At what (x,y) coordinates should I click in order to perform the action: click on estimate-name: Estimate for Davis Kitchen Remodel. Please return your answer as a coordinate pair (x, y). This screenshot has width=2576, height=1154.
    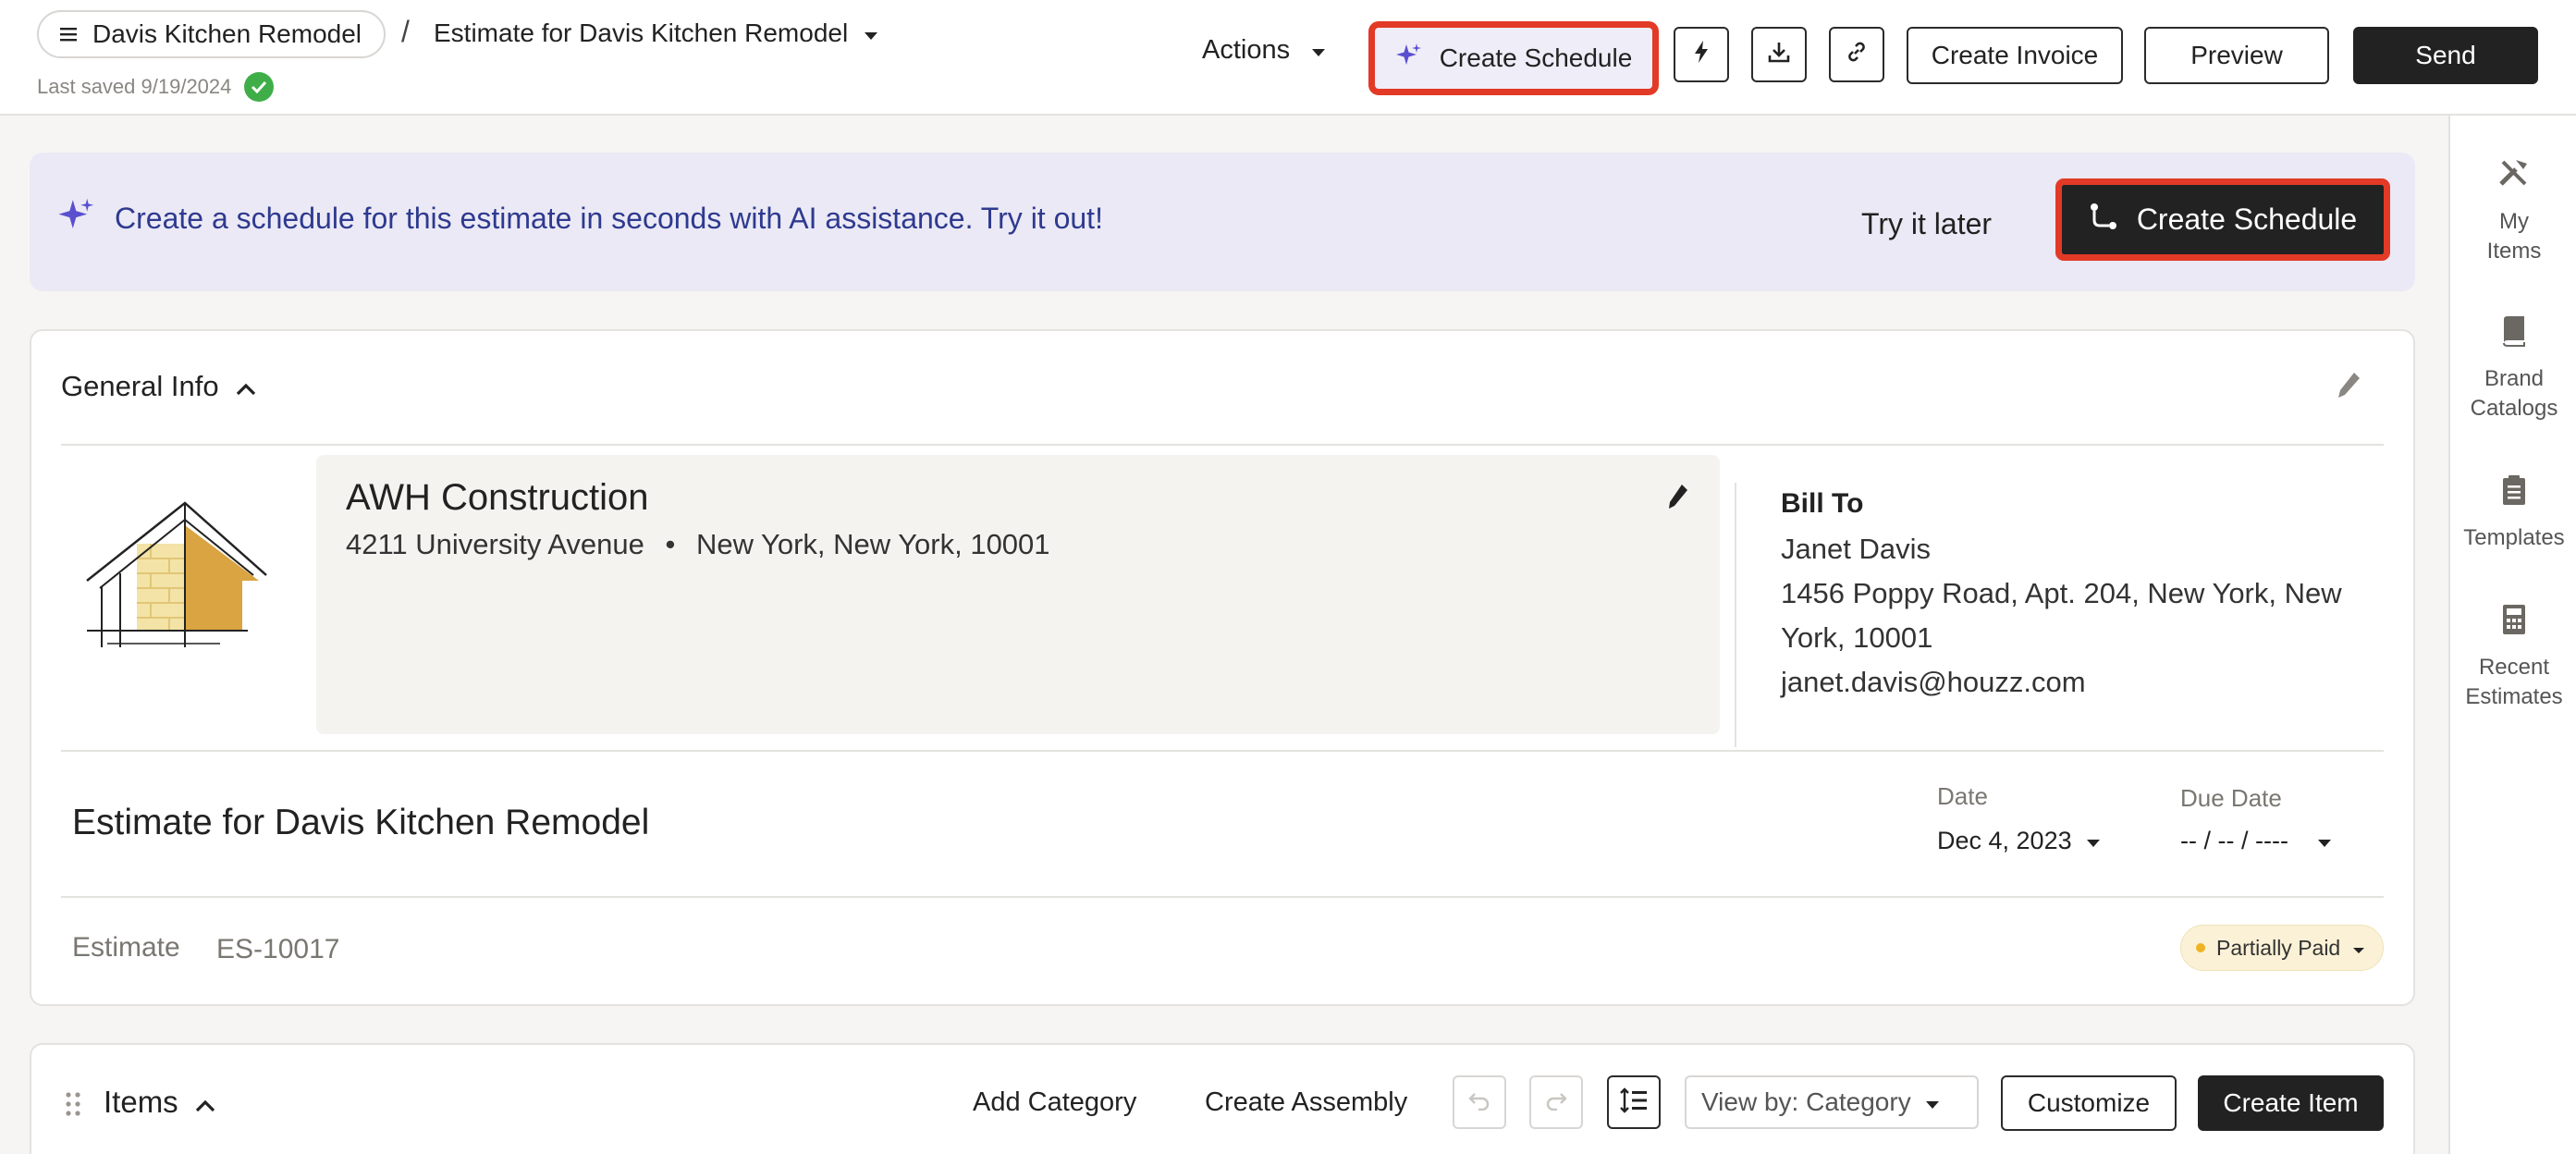
    Looking at the image, I should click on (641, 32).